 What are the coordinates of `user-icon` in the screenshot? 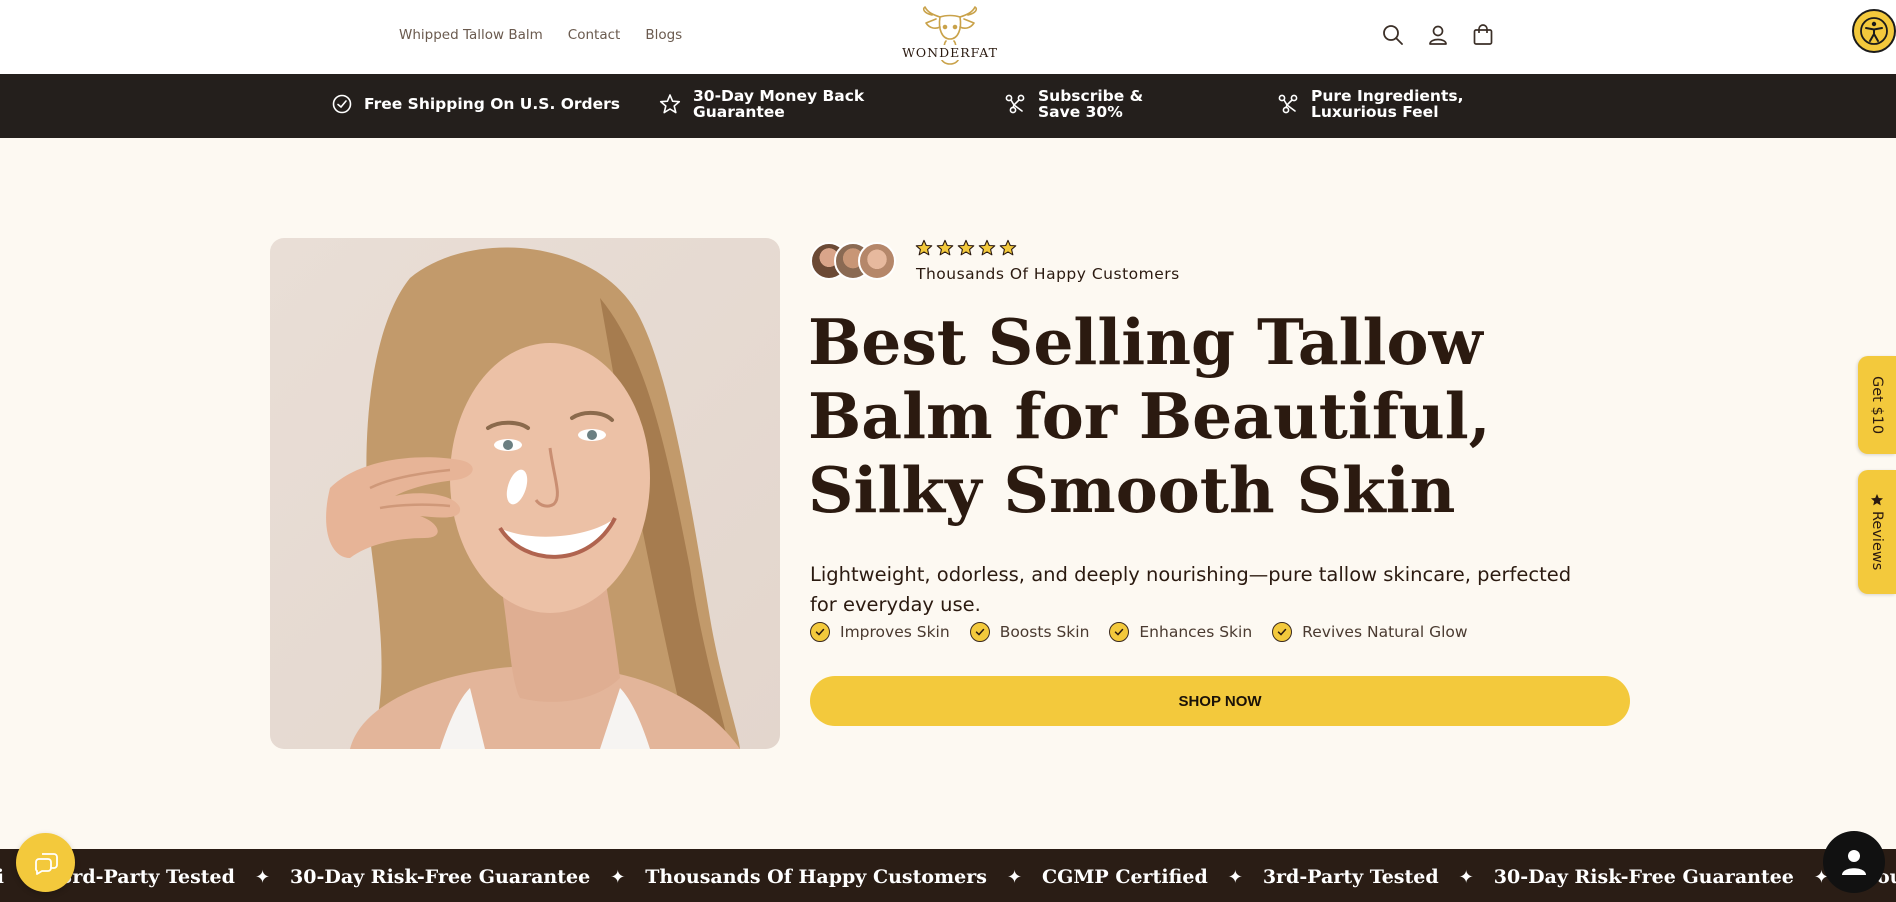 It's located at (1854, 862).